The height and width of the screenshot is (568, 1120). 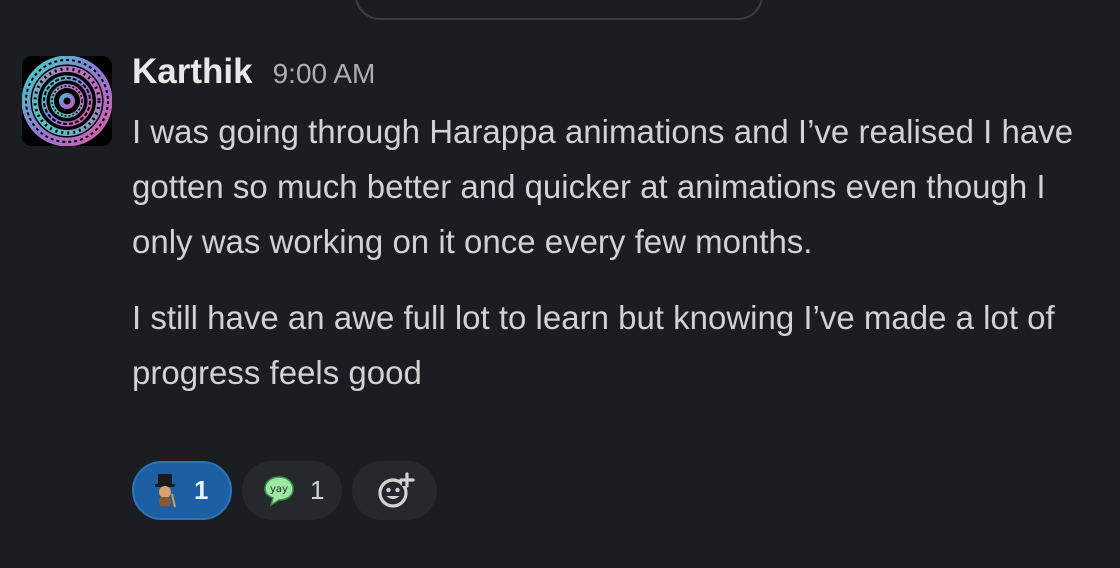 What do you see at coordinates (253, 75) in the screenshot?
I see `message-header: Karthik 9:00 AM` at bounding box center [253, 75].